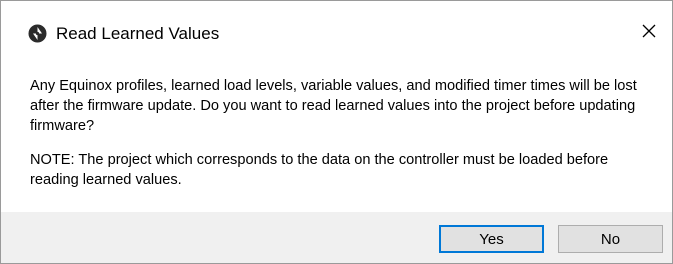 The height and width of the screenshot is (264, 673). I want to click on yes-button: Yes, so click(491, 239).